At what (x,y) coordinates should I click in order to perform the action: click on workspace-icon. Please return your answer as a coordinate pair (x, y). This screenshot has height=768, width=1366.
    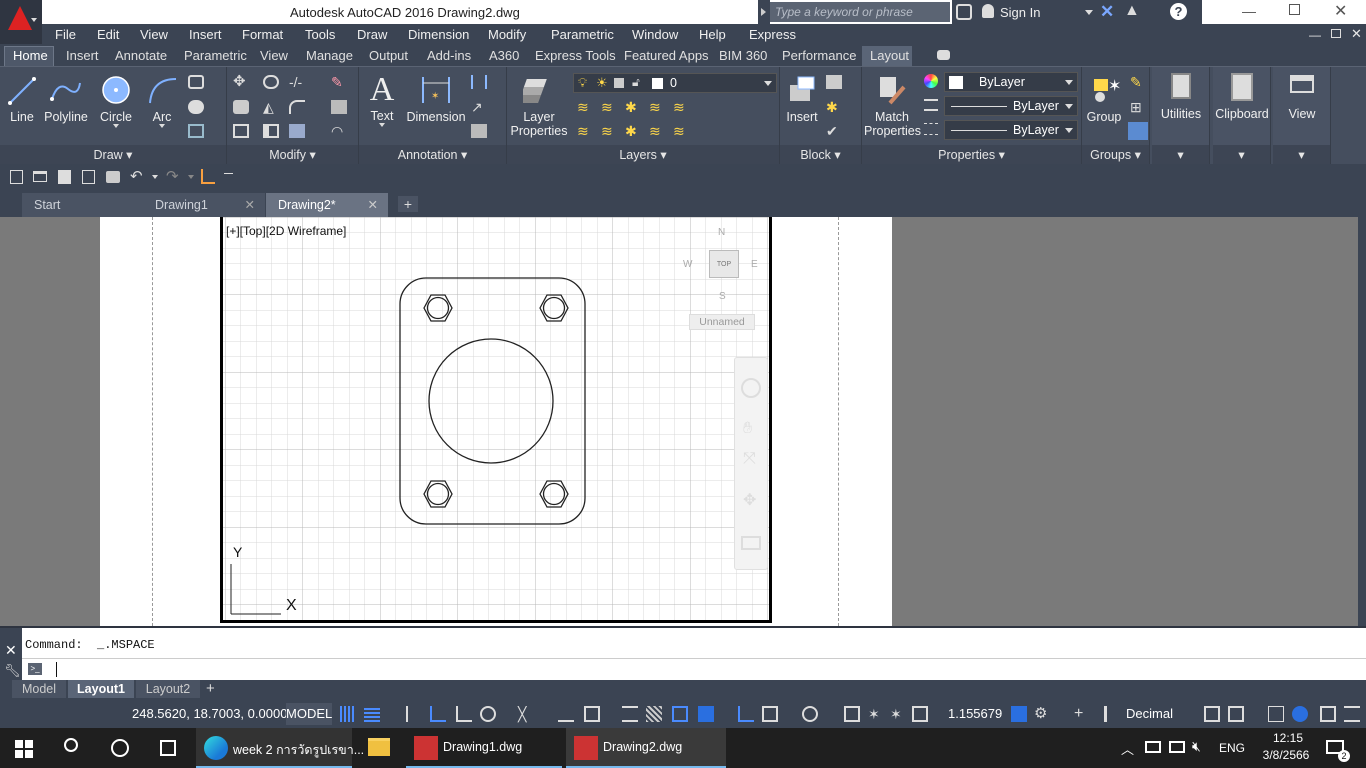
    Looking at the image, I should click on (208, 176).